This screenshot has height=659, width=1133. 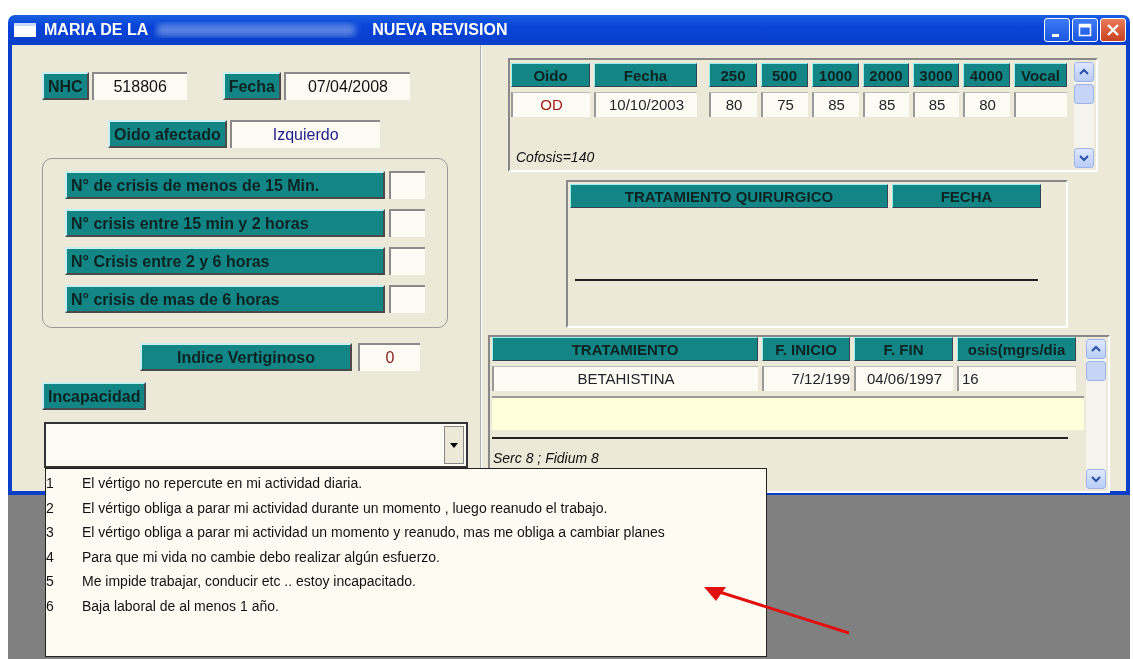 I want to click on window-title: NUEVA REVISION, so click(x=440, y=30).